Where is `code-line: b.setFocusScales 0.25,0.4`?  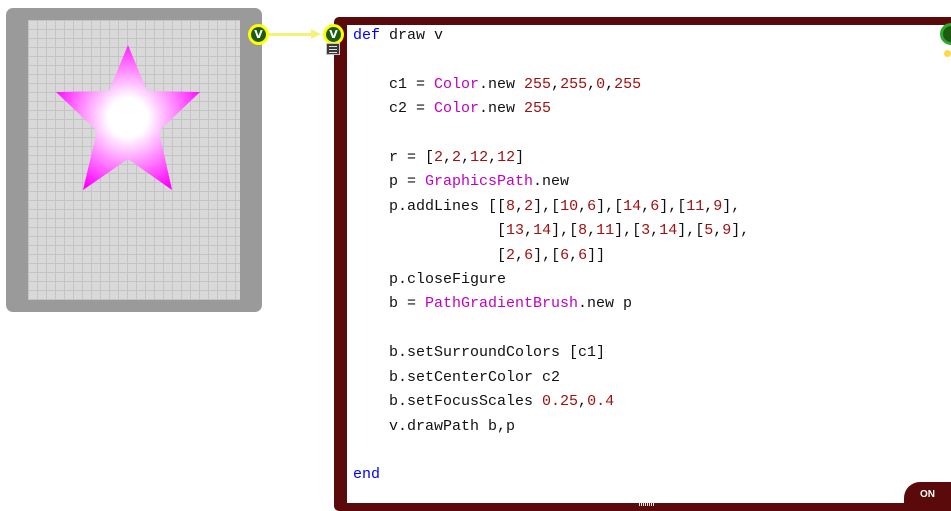 code-line: b.setFocusScales 0.25,0.4 is located at coordinates (483, 401).